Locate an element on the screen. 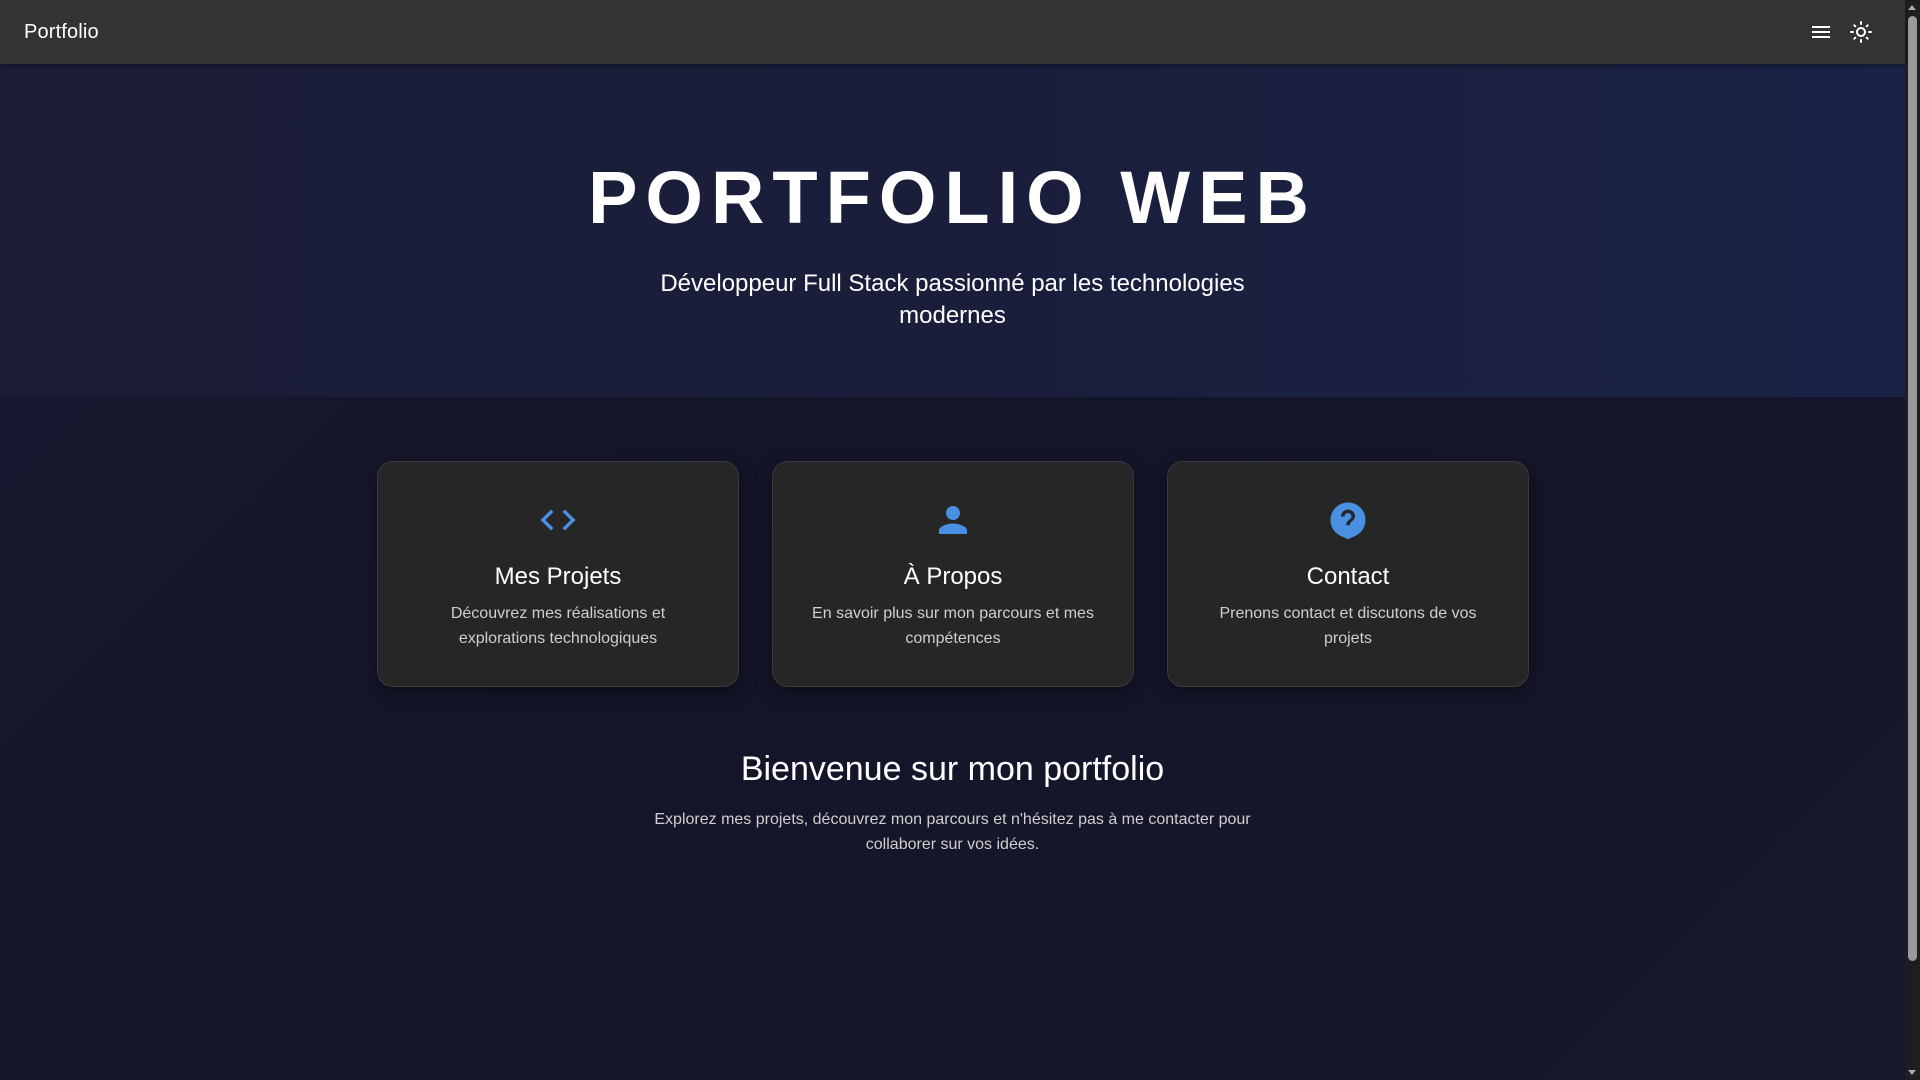  menu-icon is located at coordinates (1821, 32).